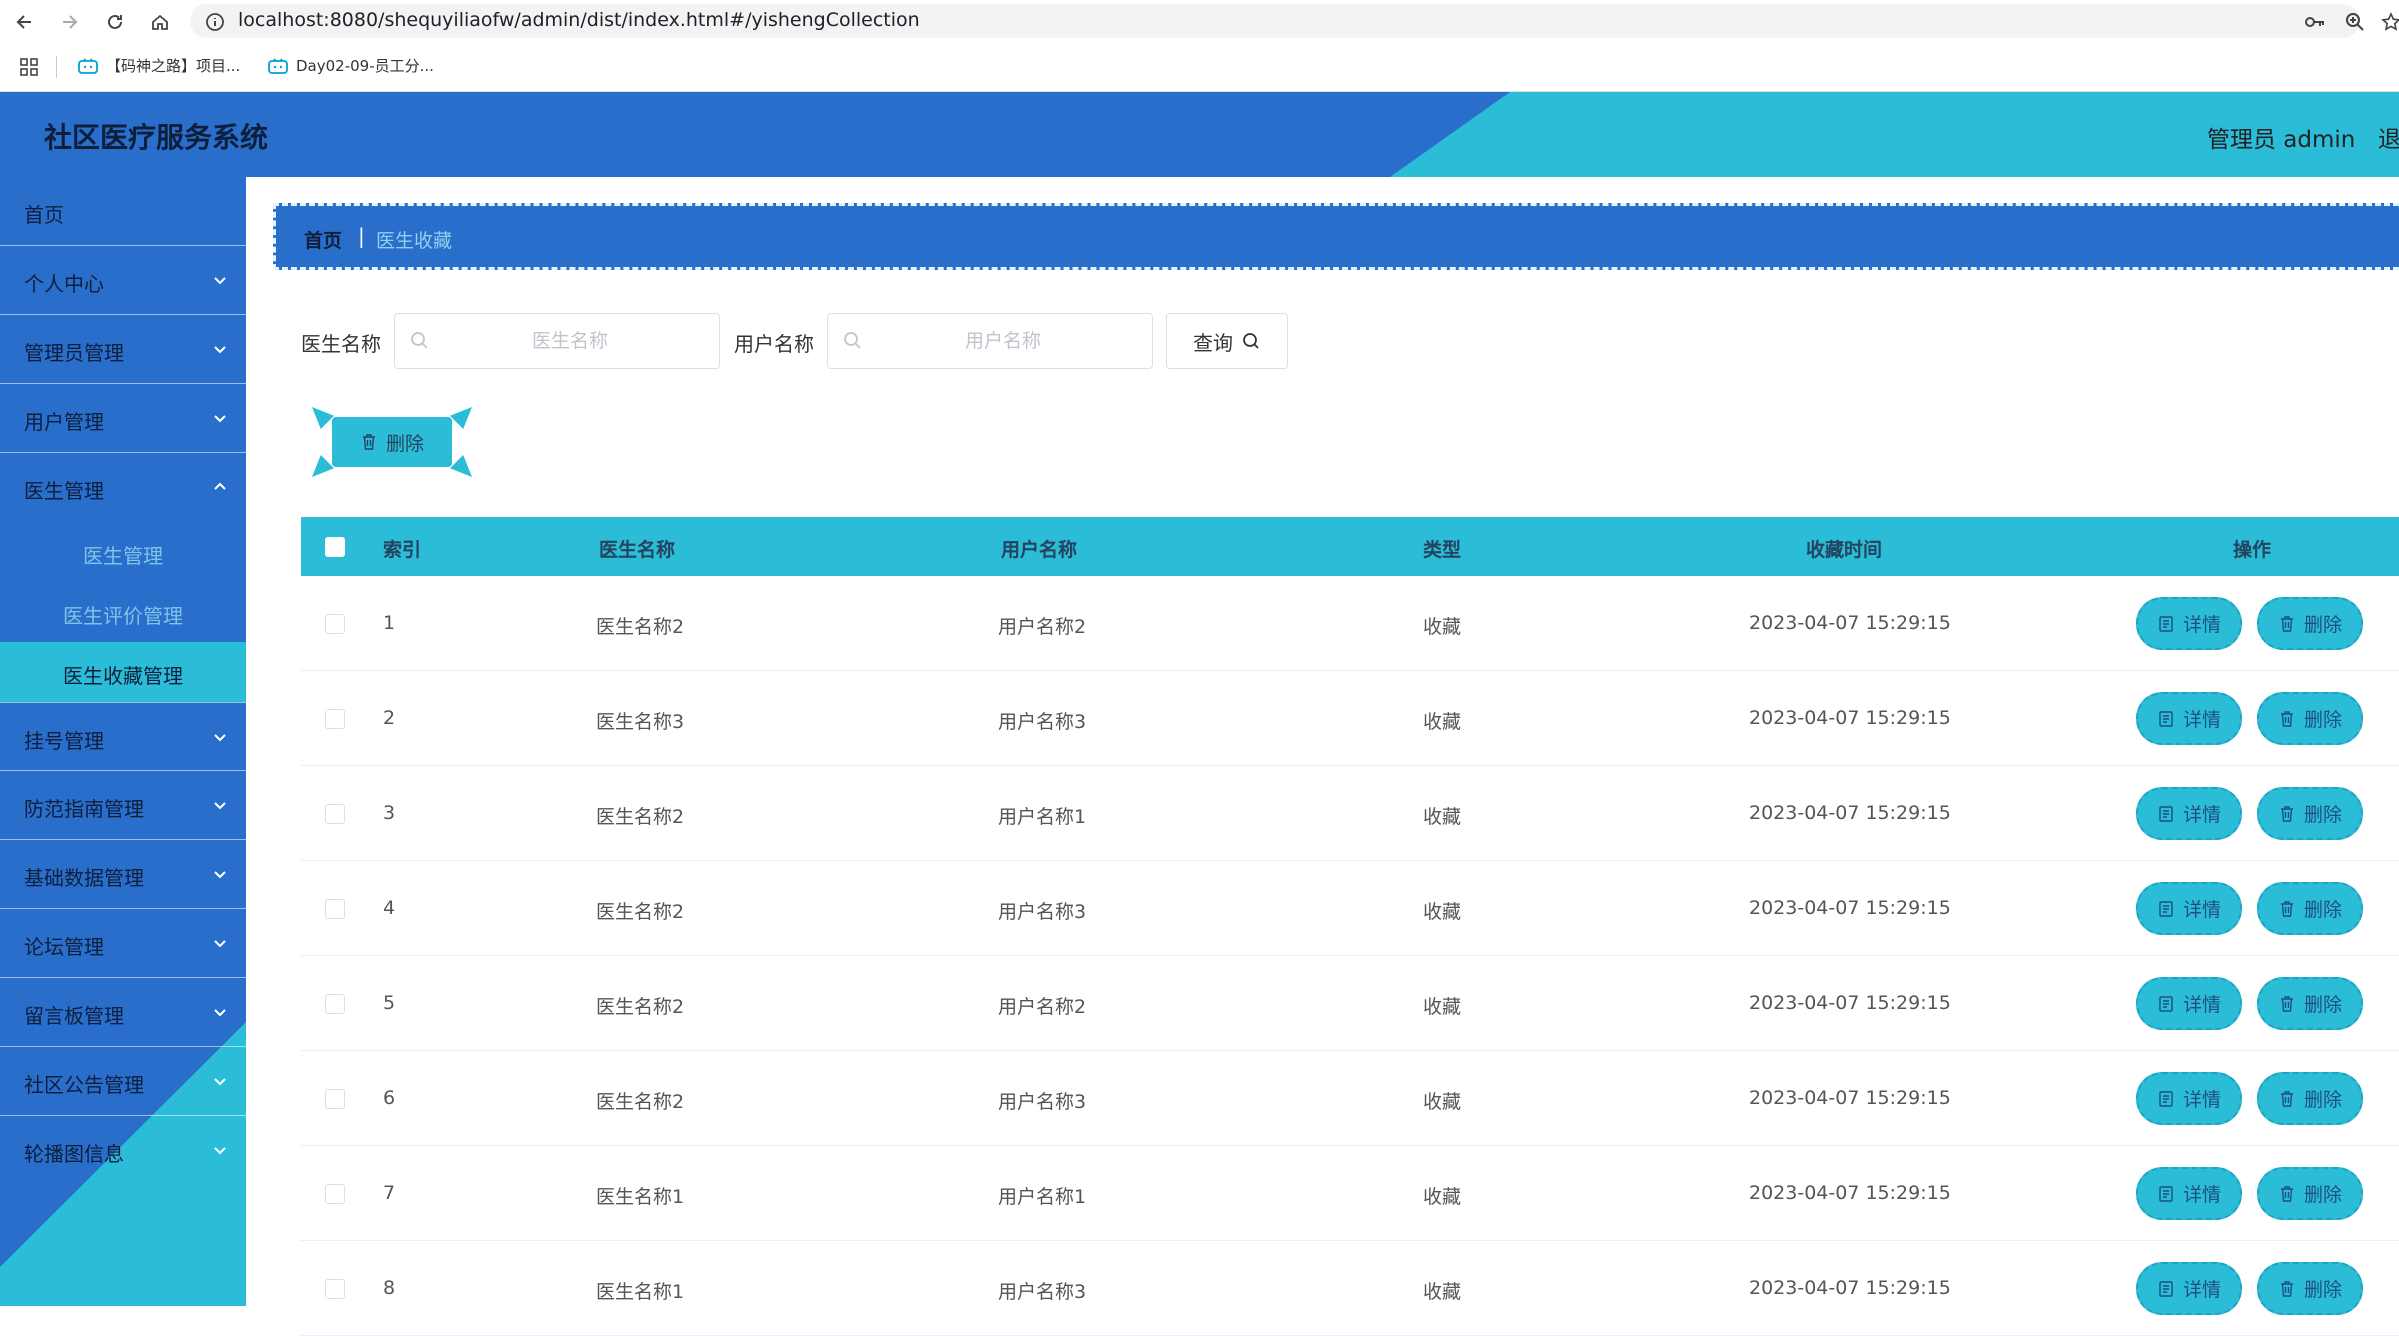  What do you see at coordinates (1042, 1007) in the screenshot?
I see `cell-user-name: 用户名称2` at bounding box center [1042, 1007].